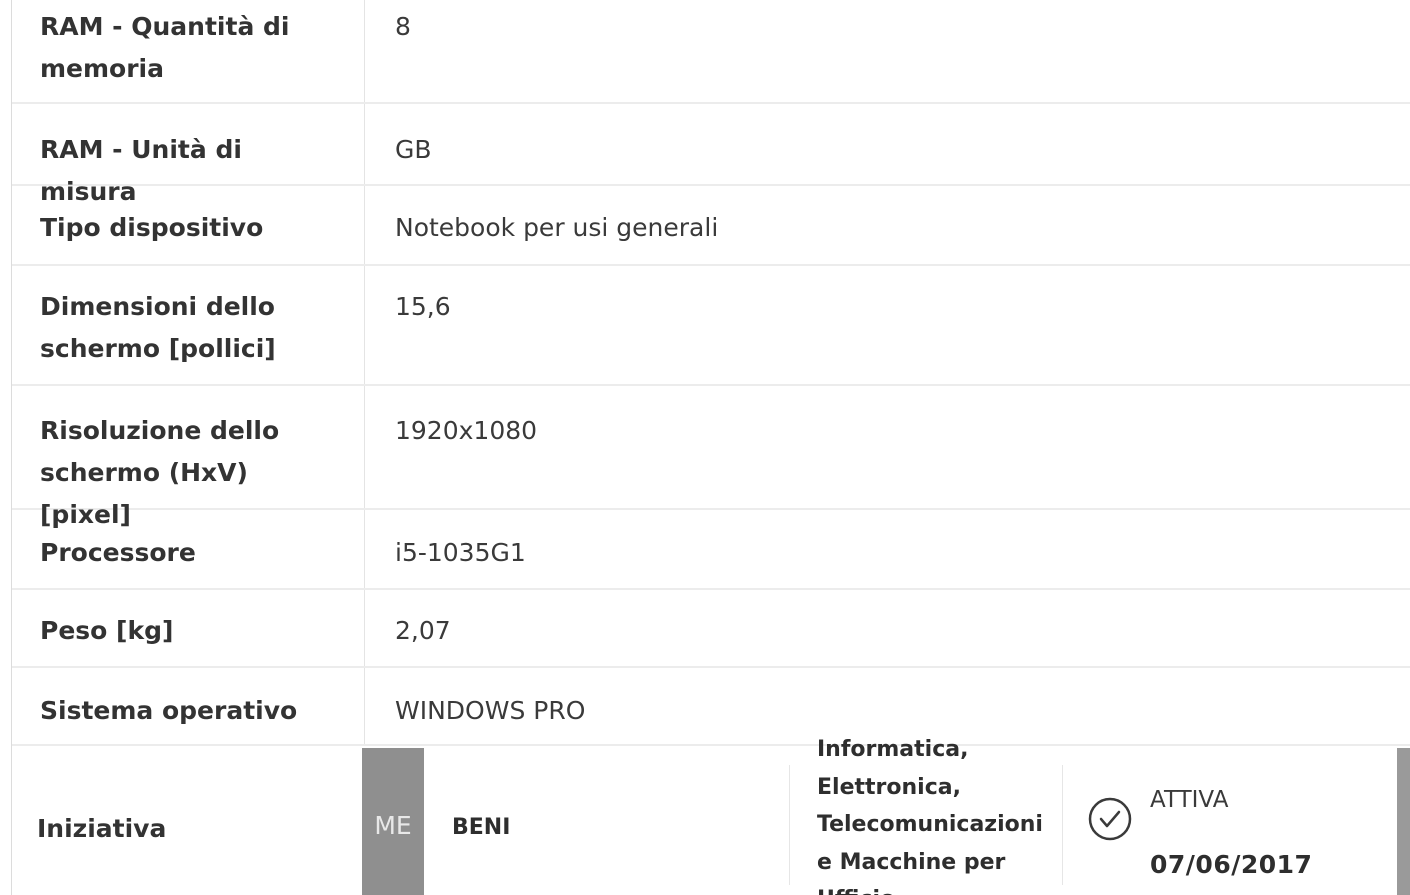  Describe the element at coordinates (423, 306) in the screenshot. I see `spec-value: 15,6` at that location.